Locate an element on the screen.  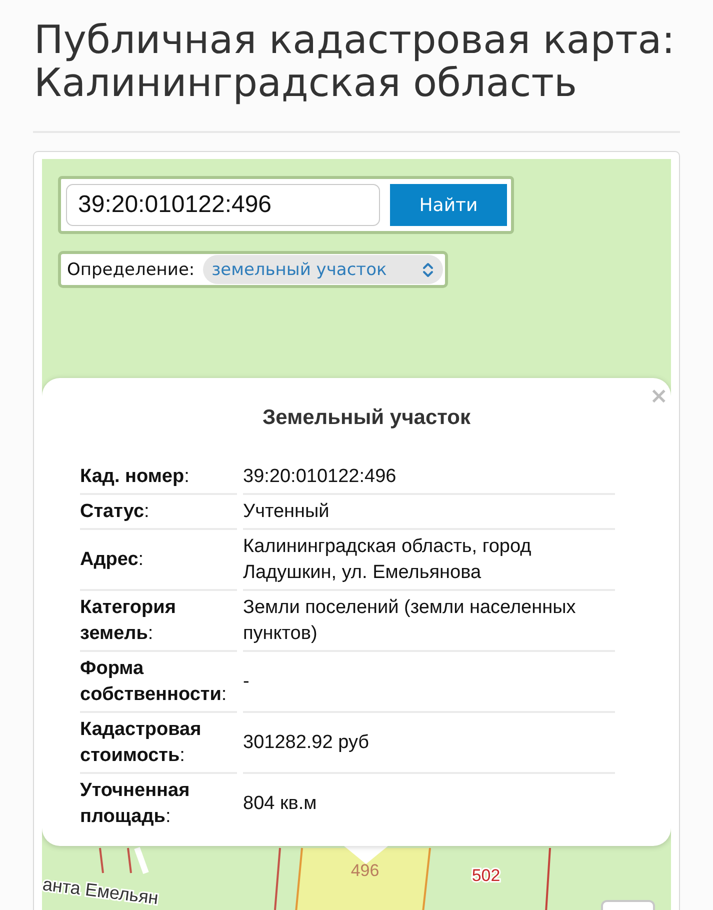
definition-label: Определение: is located at coordinates (131, 270).